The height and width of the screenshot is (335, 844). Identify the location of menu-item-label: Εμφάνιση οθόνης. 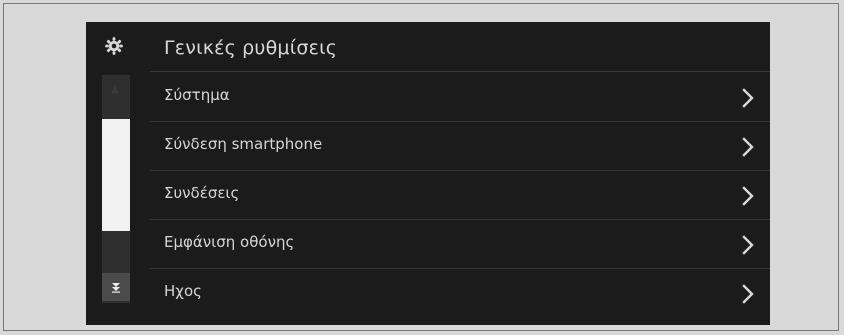
(229, 242).